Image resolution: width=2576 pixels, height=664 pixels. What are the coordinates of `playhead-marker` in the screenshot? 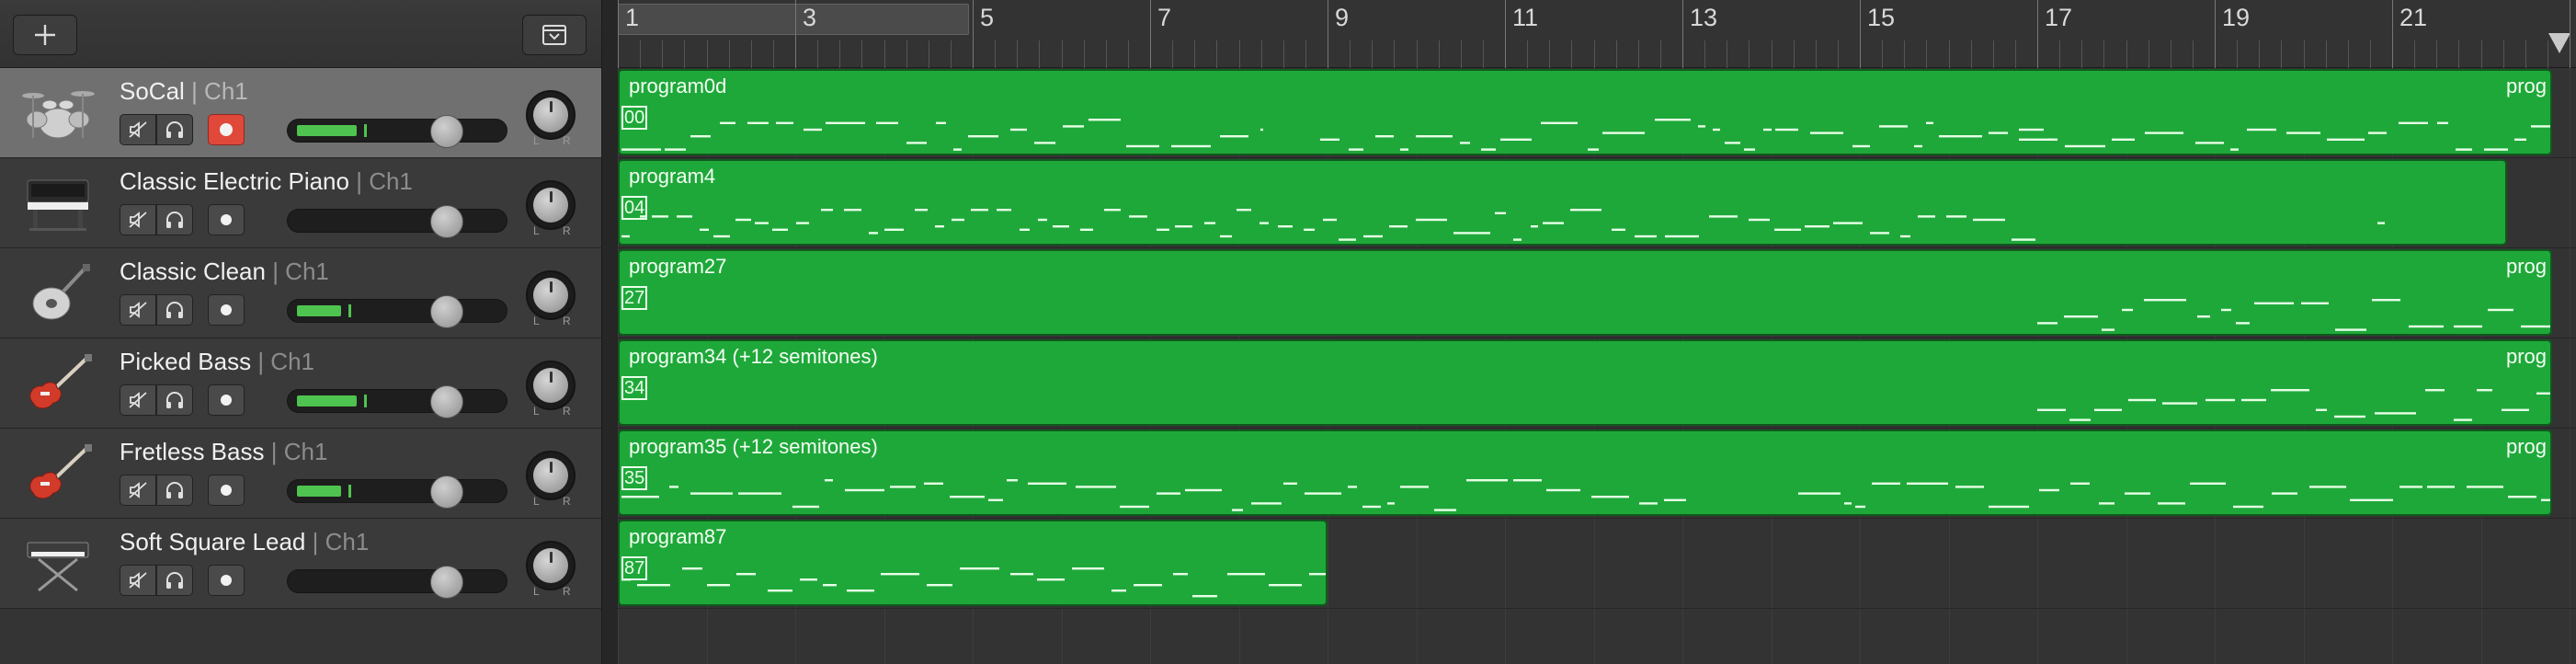 It's located at (2559, 43).